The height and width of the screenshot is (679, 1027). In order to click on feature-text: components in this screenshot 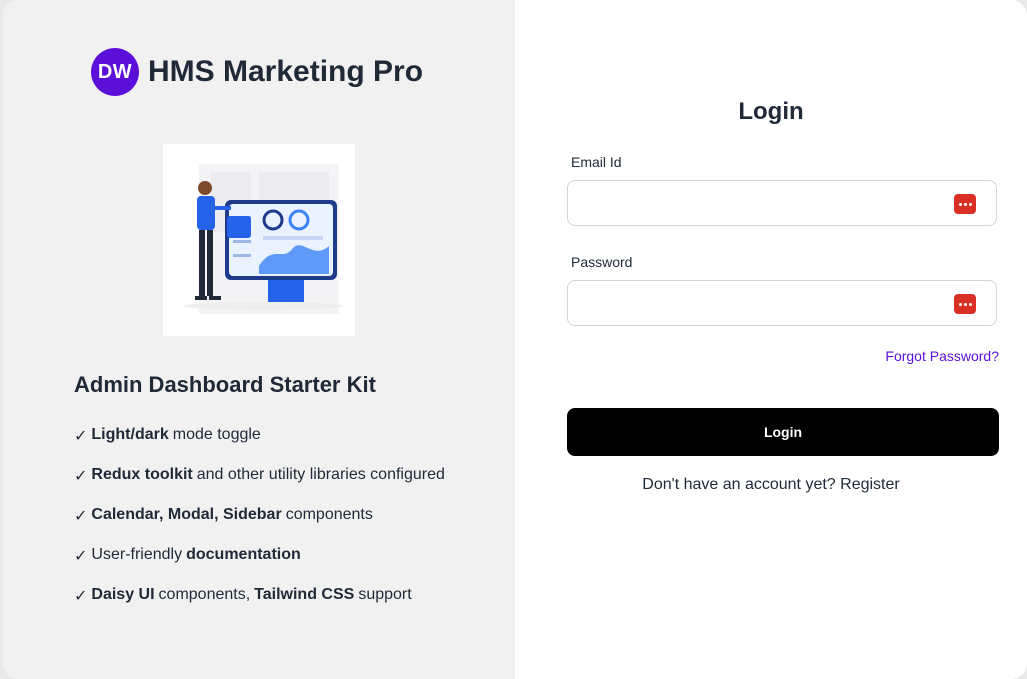, I will do `click(329, 514)`.